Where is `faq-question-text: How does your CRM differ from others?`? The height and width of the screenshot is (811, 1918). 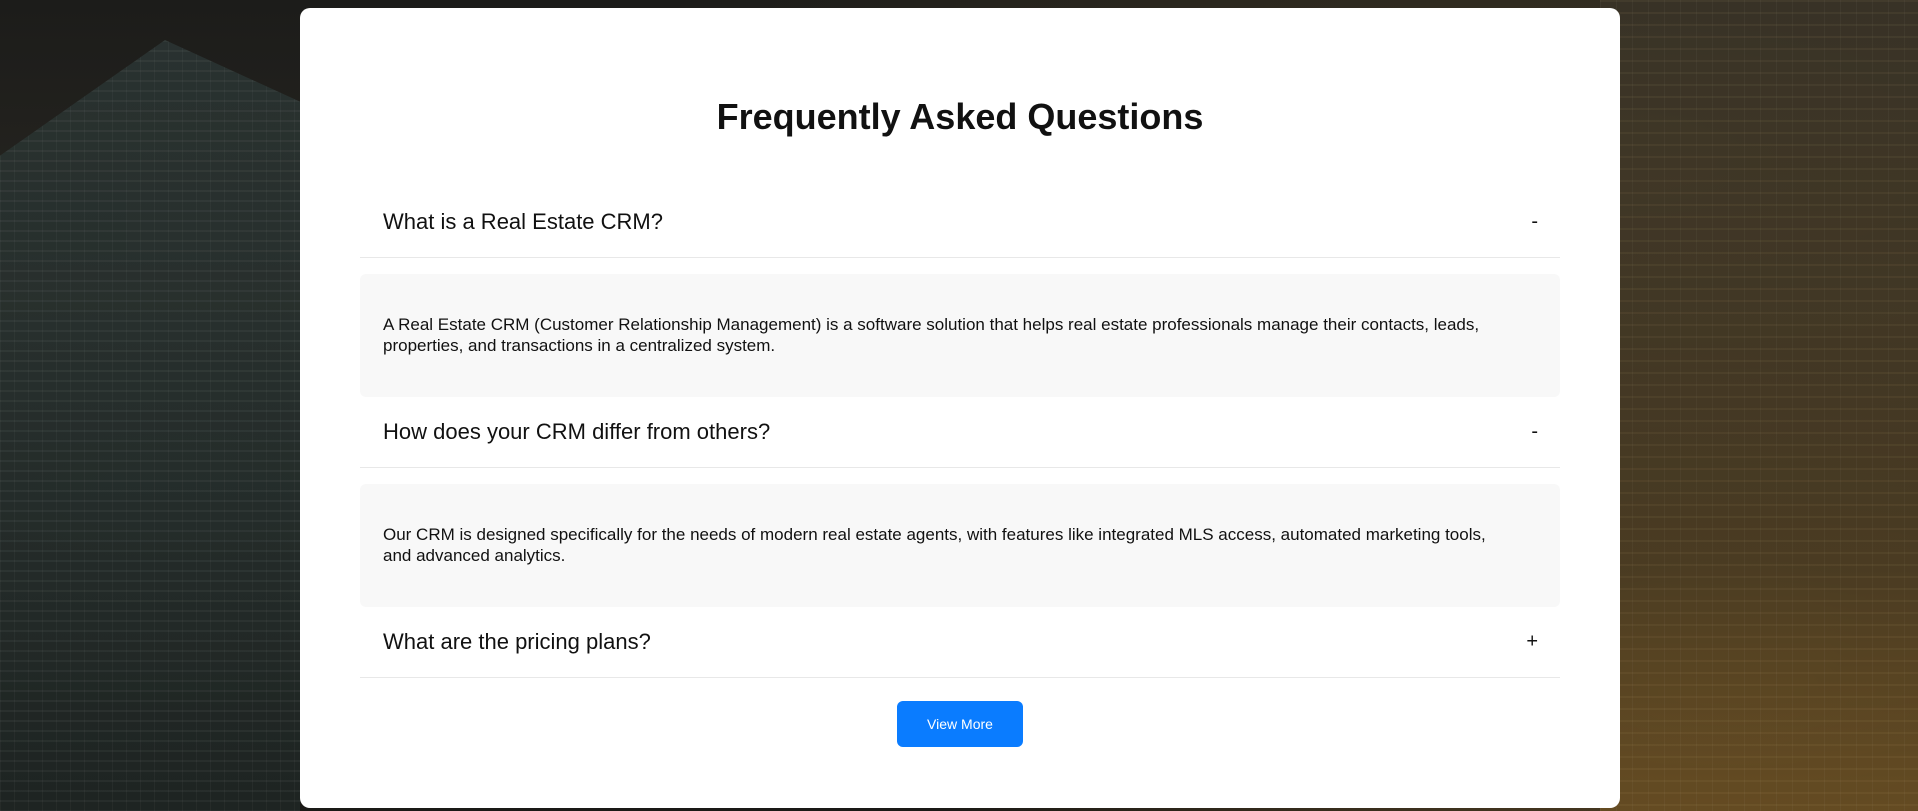
faq-question-text: How does your CRM differ from others? is located at coordinates (577, 431).